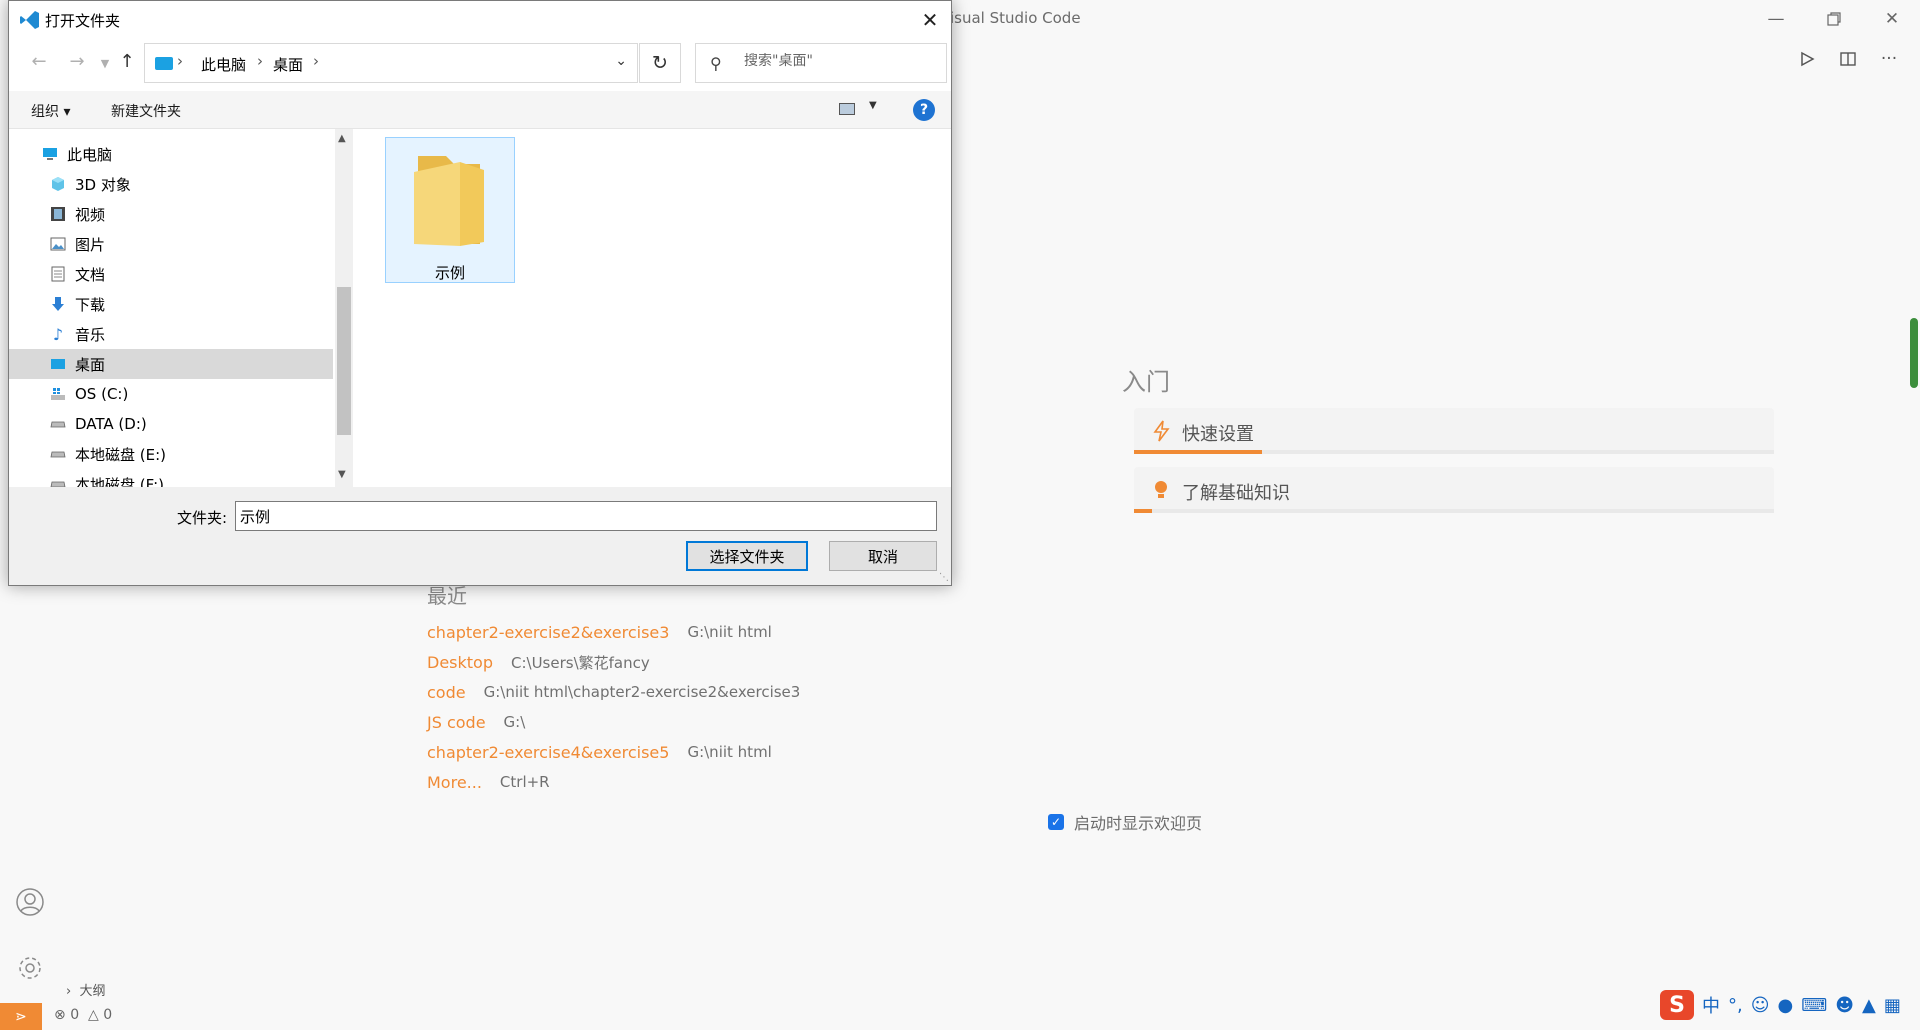 The image size is (1920, 1030). What do you see at coordinates (1814, 1005) in the screenshot?
I see `keyboard-icon: ⌨` at bounding box center [1814, 1005].